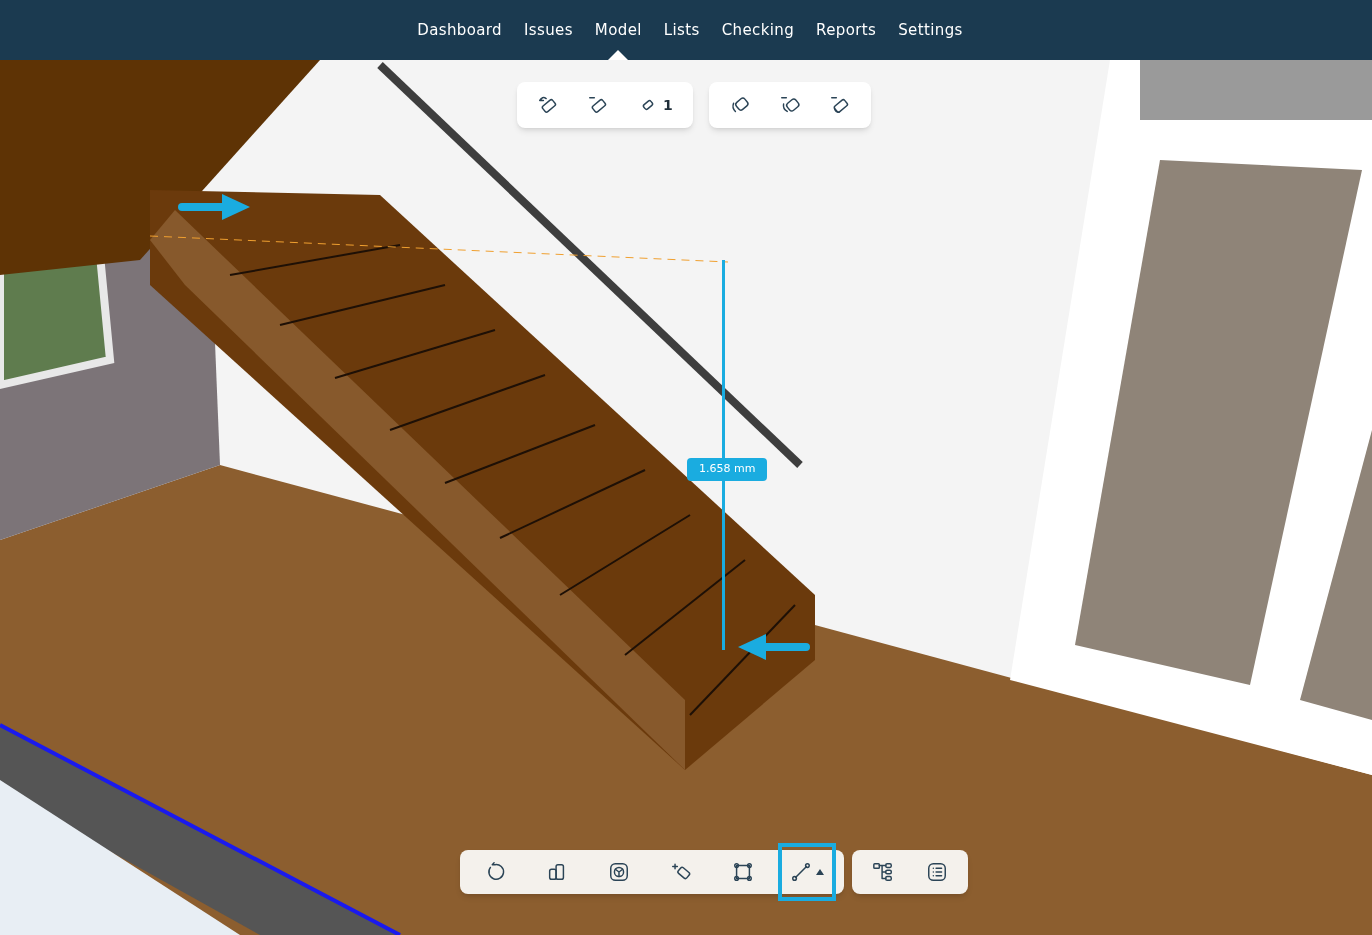 The height and width of the screenshot is (935, 1372). Describe the element at coordinates (655, 105) in the screenshot. I see `measurements-button: 1` at that location.